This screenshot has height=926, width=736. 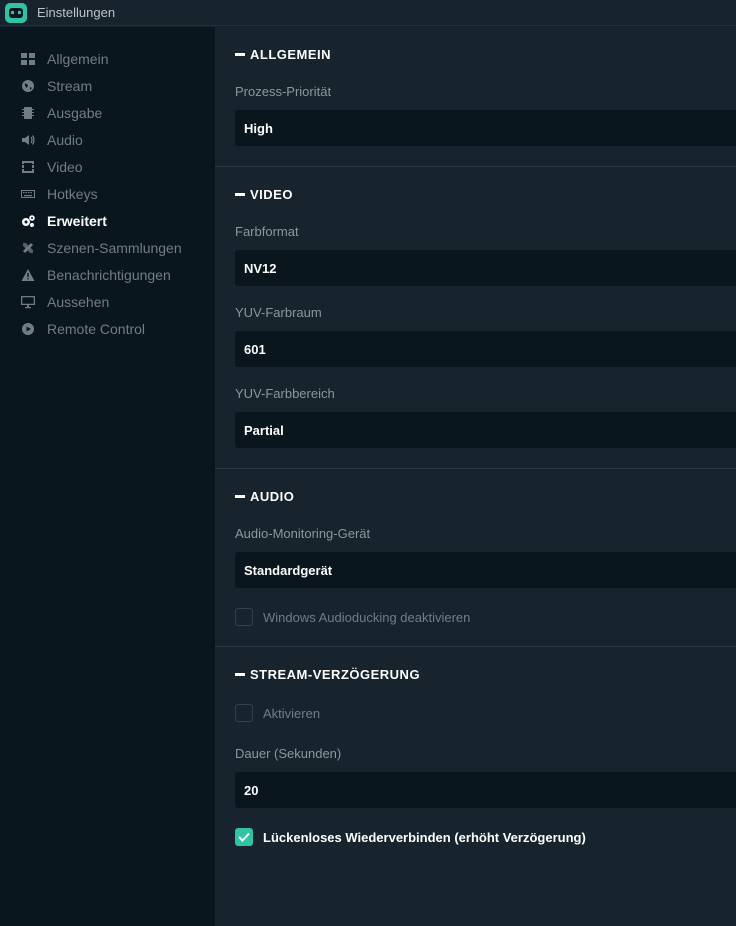 I want to click on sidebar-item-szenen-sammlungen: Szenen-Sammlungen, so click(x=107, y=247).